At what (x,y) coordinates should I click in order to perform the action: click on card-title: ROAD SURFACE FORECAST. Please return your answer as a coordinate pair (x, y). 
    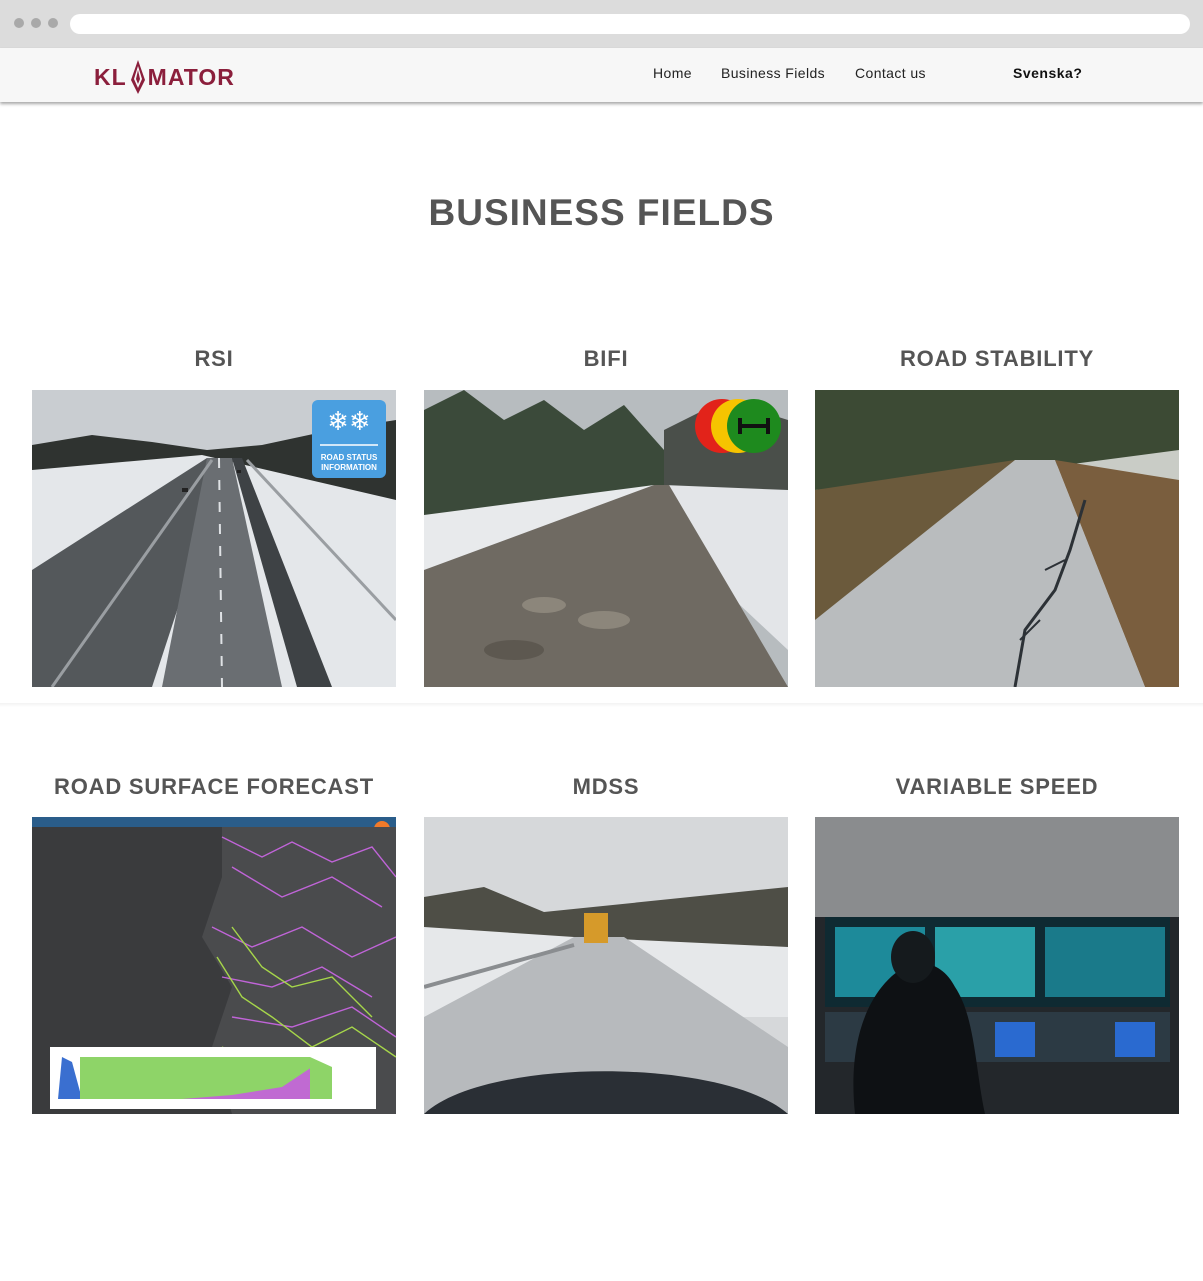
    Looking at the image, I should click on (214, 786).